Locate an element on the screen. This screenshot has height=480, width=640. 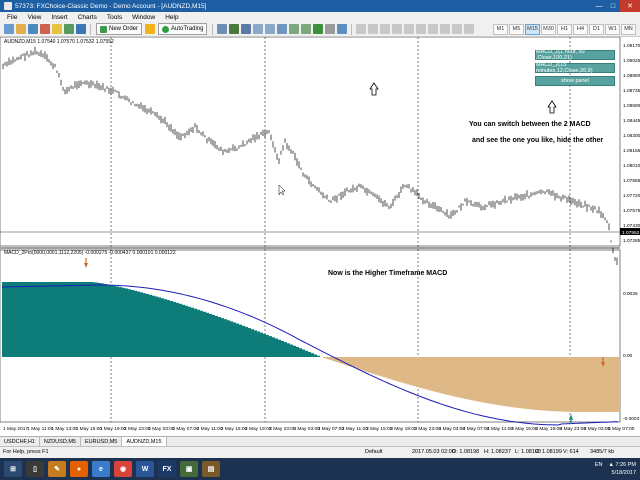
metaeditor-icon is located at coordinates (150, 29).